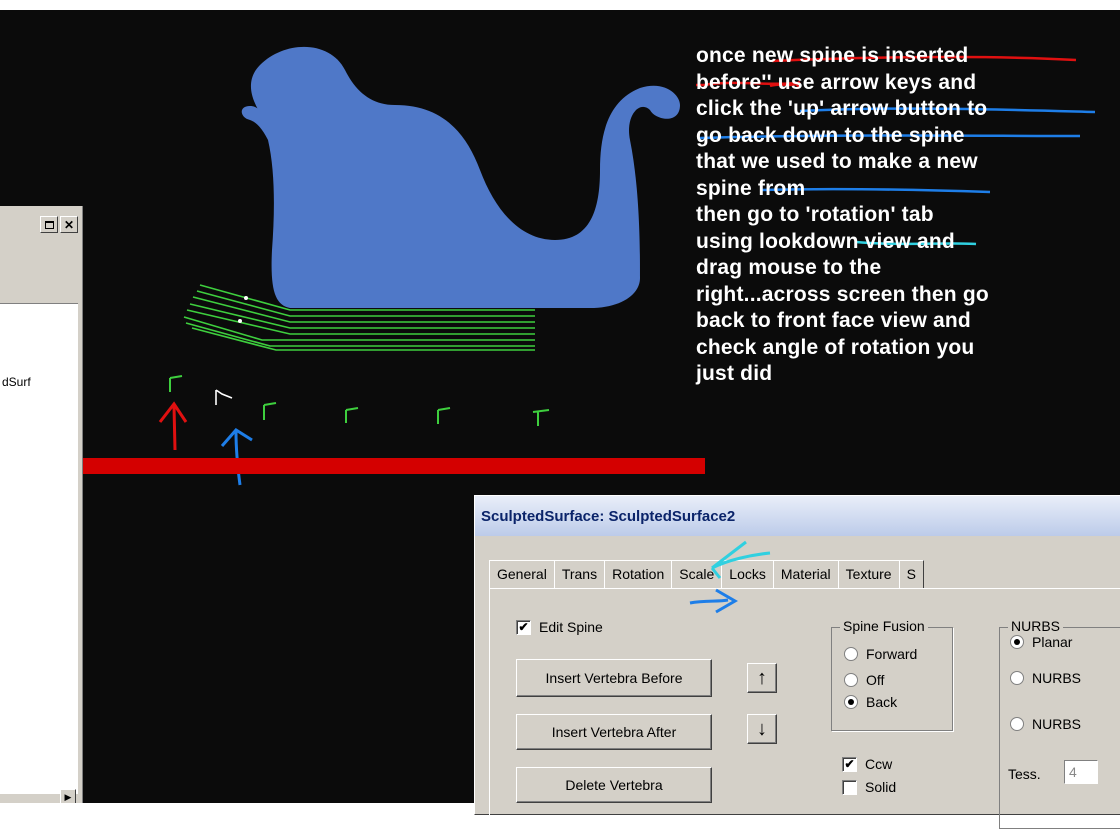 This screenshot has width=1120, height=829. What do you see at coordinates (747, 574) in the screenshot?
I see `tab-locks: Locks` at bounding box center [747, 574].